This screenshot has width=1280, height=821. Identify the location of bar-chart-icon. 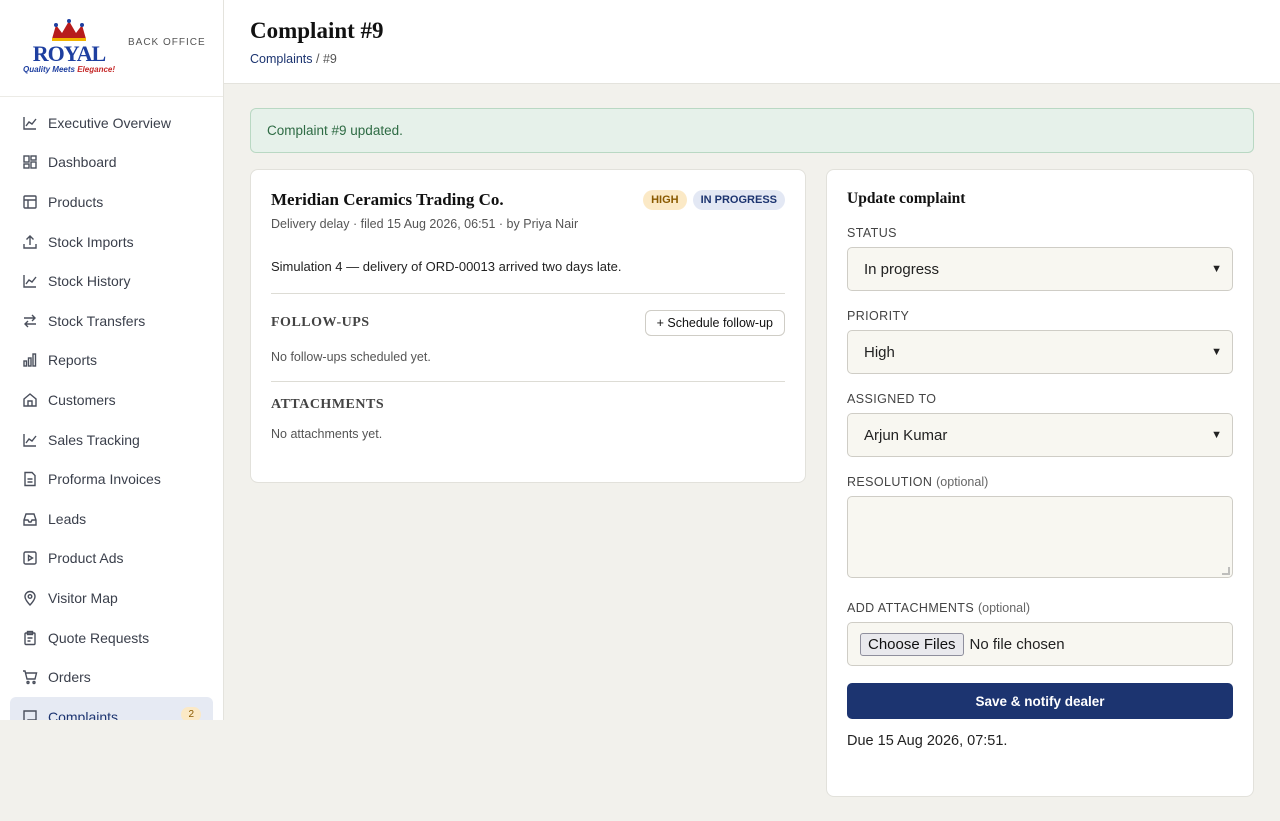
(30, 360).